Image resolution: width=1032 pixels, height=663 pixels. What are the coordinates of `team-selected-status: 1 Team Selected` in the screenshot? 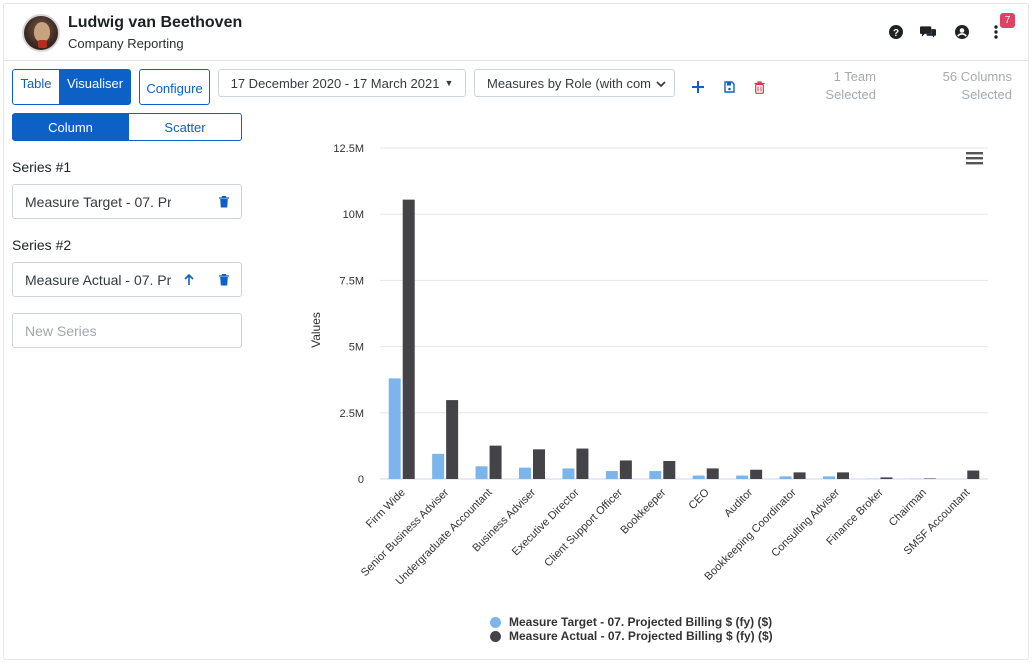 It's located at (833, 86).